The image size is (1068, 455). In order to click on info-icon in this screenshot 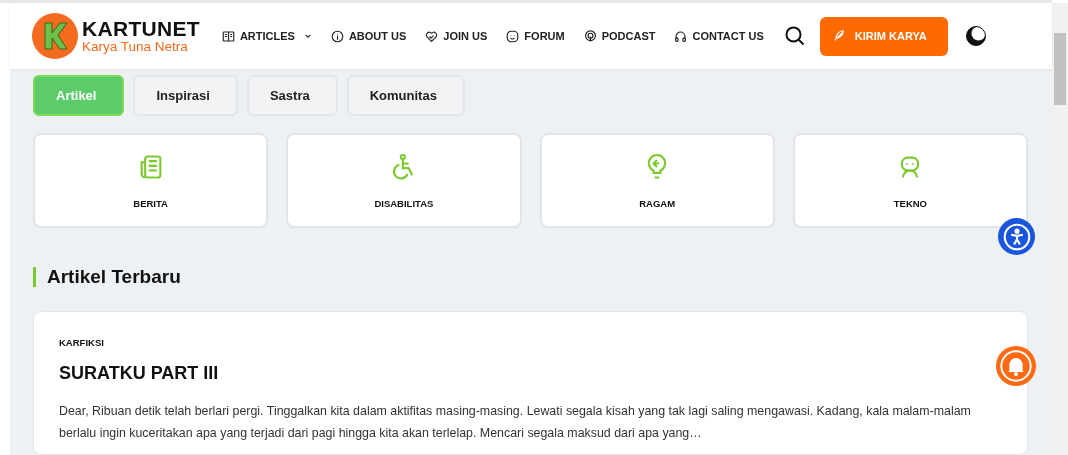, I will do `click(337, 36)`.